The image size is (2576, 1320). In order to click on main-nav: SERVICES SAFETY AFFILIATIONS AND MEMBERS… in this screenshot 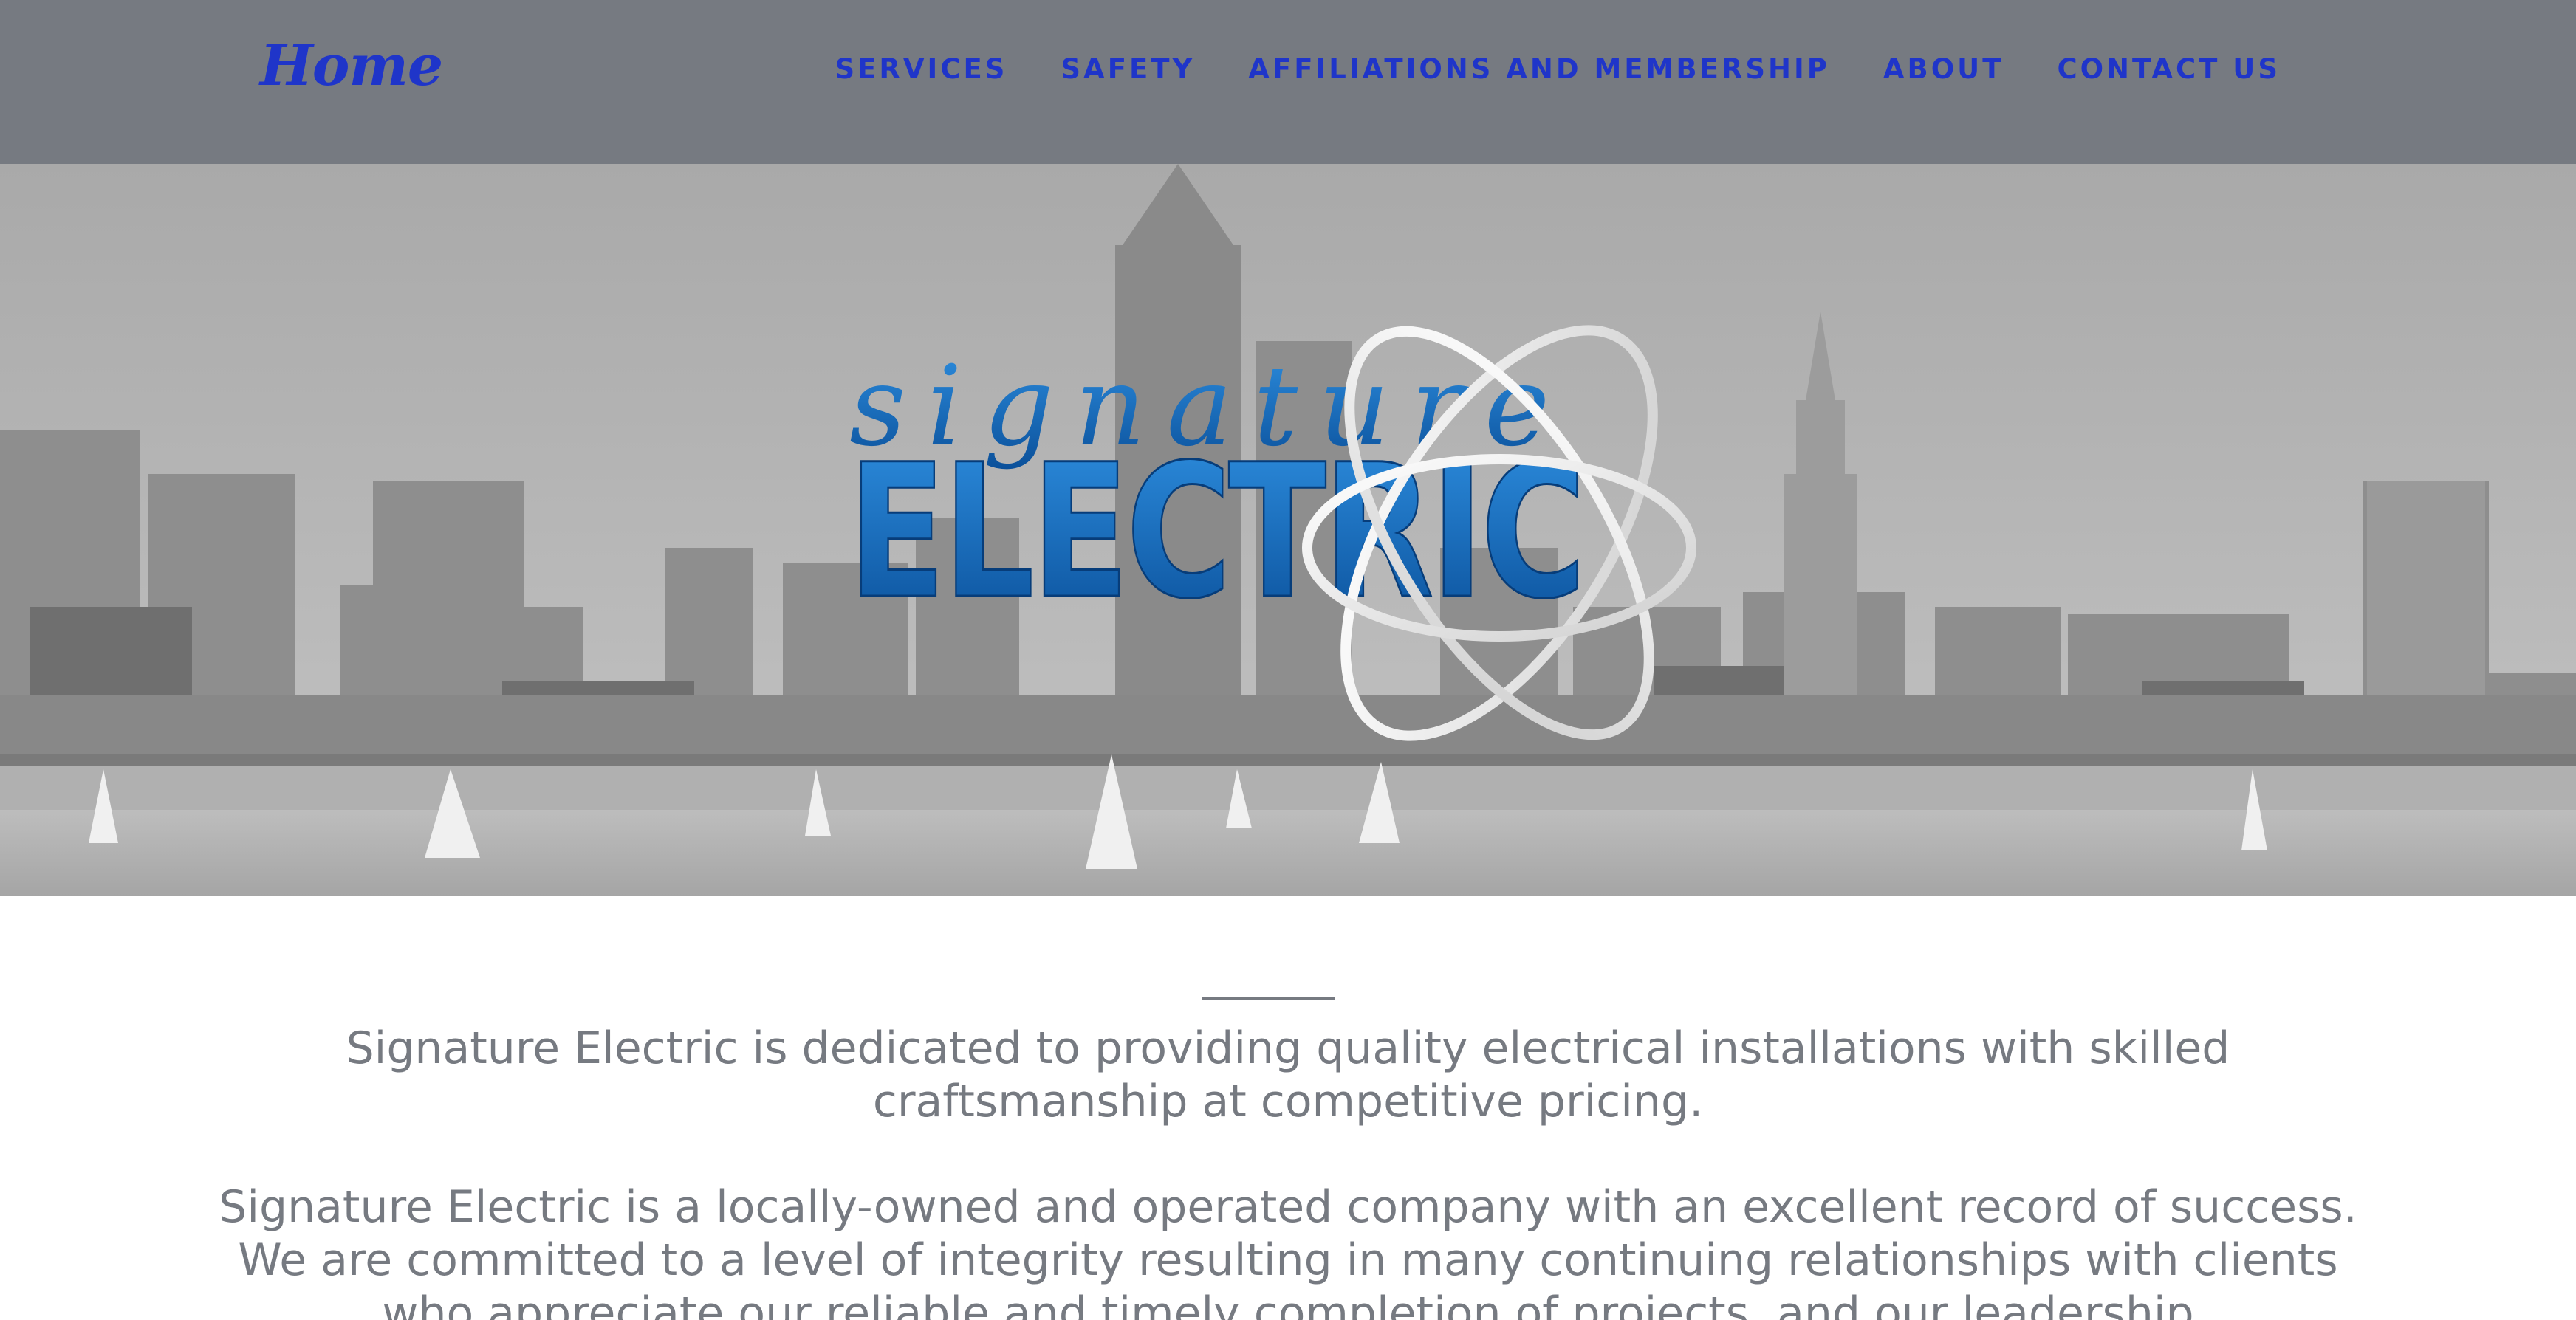, I will do `click(1558, 69)`.